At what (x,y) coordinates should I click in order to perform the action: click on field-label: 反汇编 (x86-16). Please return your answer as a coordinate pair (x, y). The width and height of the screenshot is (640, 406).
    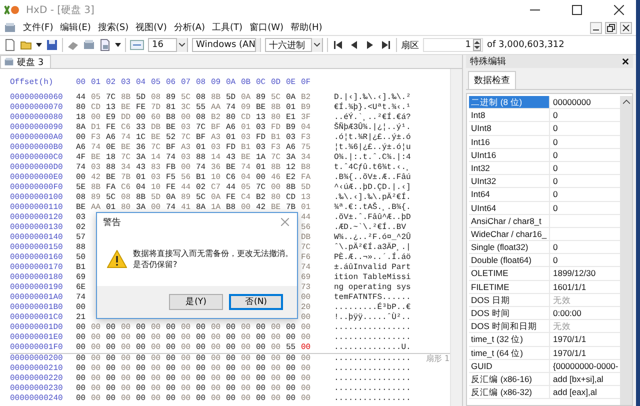
    Looking at the image, I should click on (509, 379).